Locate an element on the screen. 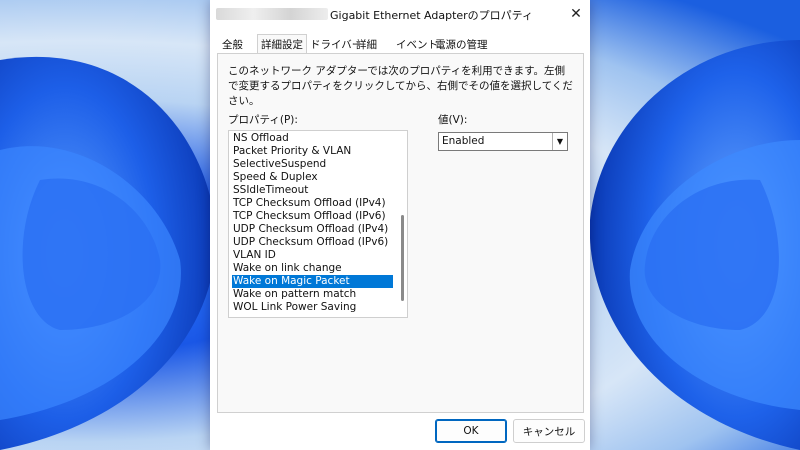 The image size is (800, 450). chevron-down-icon: ▼ is located at coordinates (559, 141).